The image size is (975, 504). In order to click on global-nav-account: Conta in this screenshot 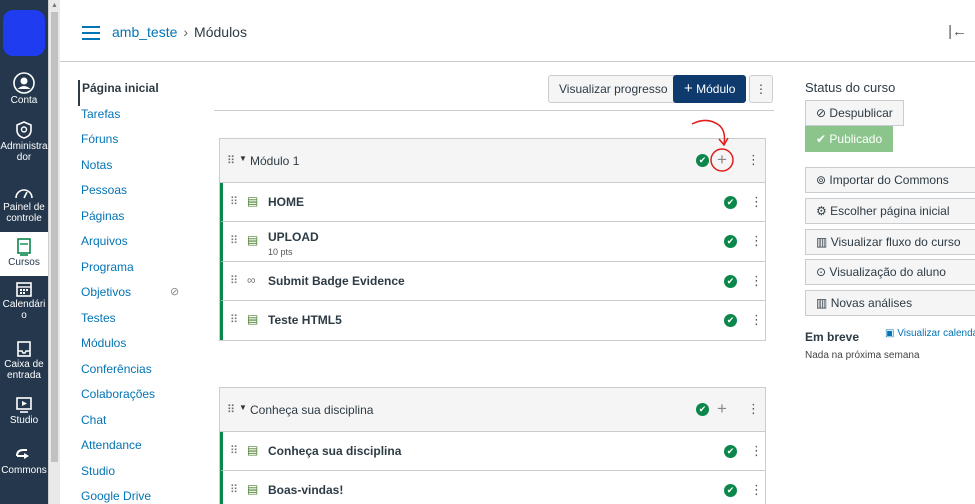, I will do `click(24, 89)`.